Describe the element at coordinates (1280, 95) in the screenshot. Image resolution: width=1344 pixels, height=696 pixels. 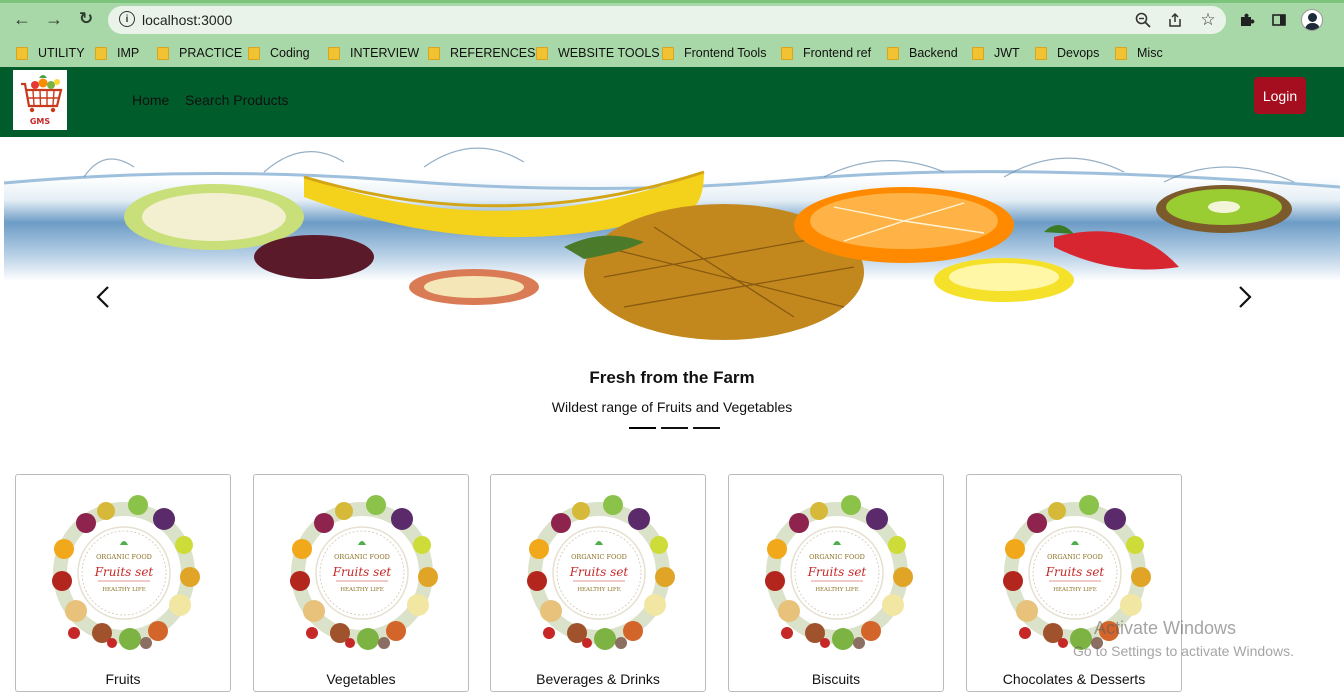
I see `login-button: Login` at that location.